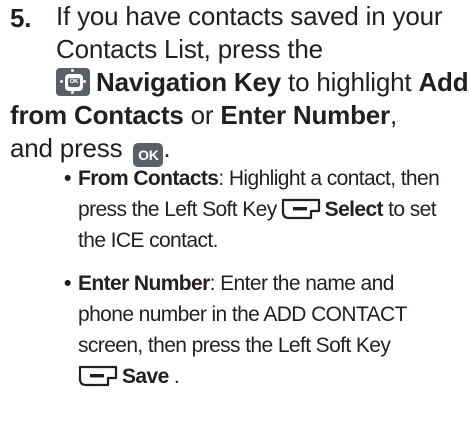 The width and height of the screenshot is (470, 446). Describe the element at coordinates (443, 82) in the screenshot. I see `add-from-contacts-part-1: Add` at that location.